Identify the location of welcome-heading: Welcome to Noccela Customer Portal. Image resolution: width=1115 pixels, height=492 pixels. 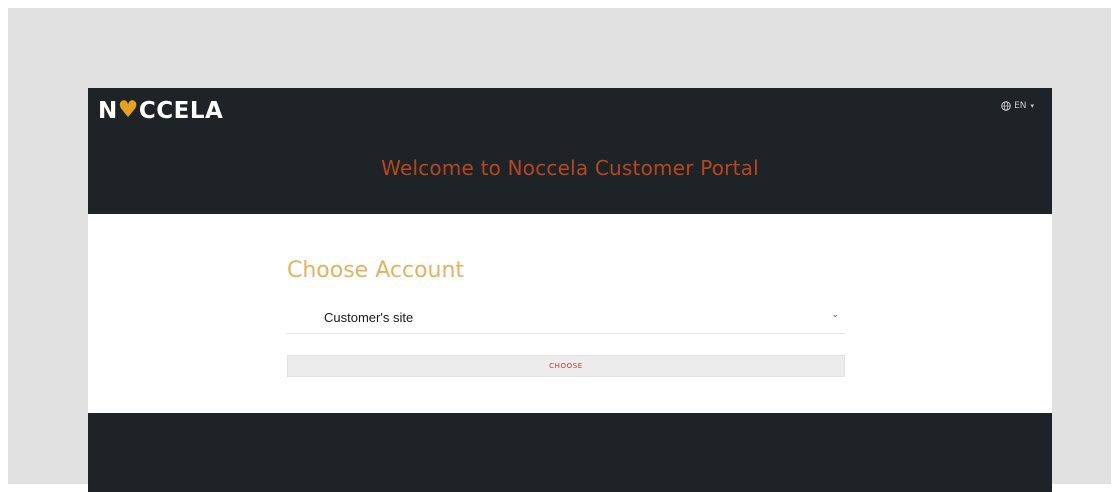
(570, 168).